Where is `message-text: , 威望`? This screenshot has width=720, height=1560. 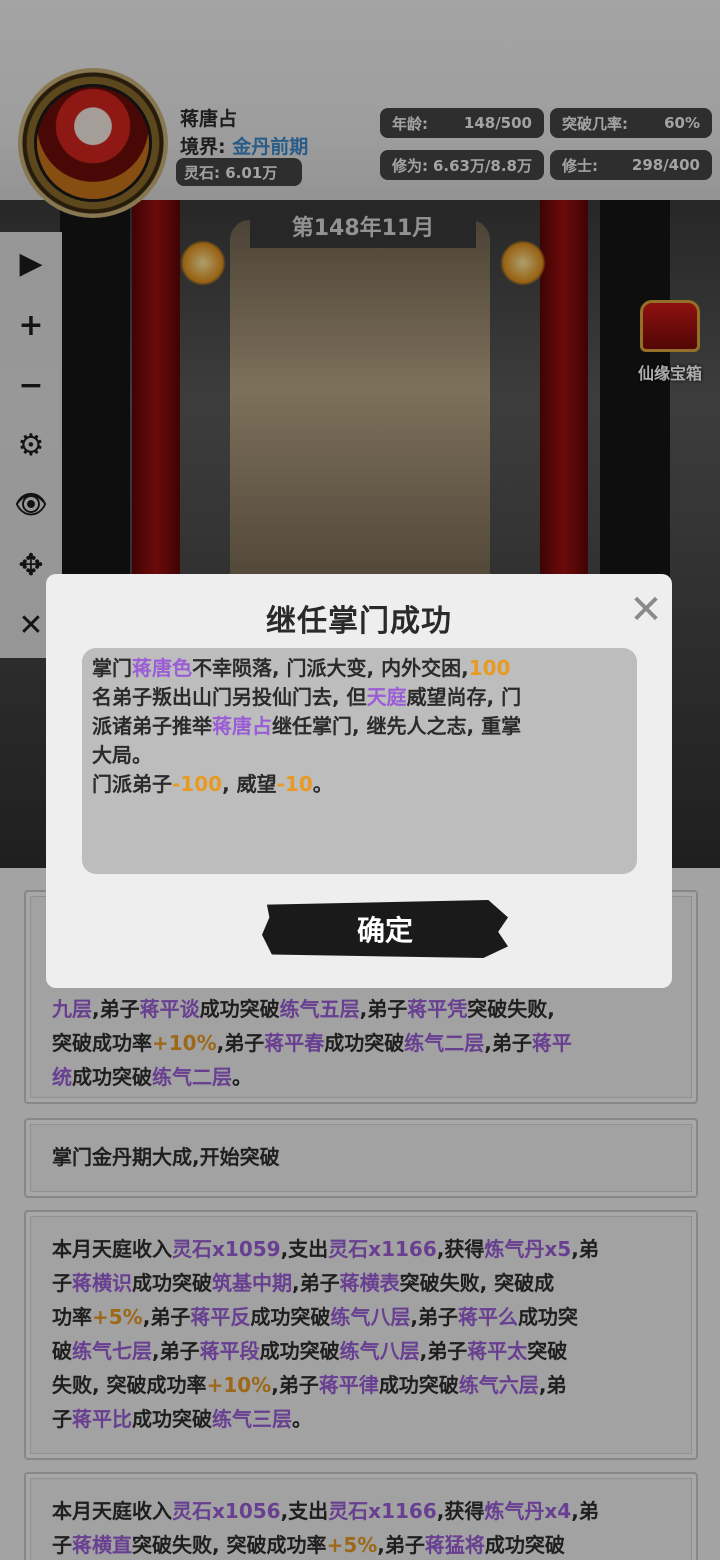
message-text: , 威望 is located at coordinates (249, 784).